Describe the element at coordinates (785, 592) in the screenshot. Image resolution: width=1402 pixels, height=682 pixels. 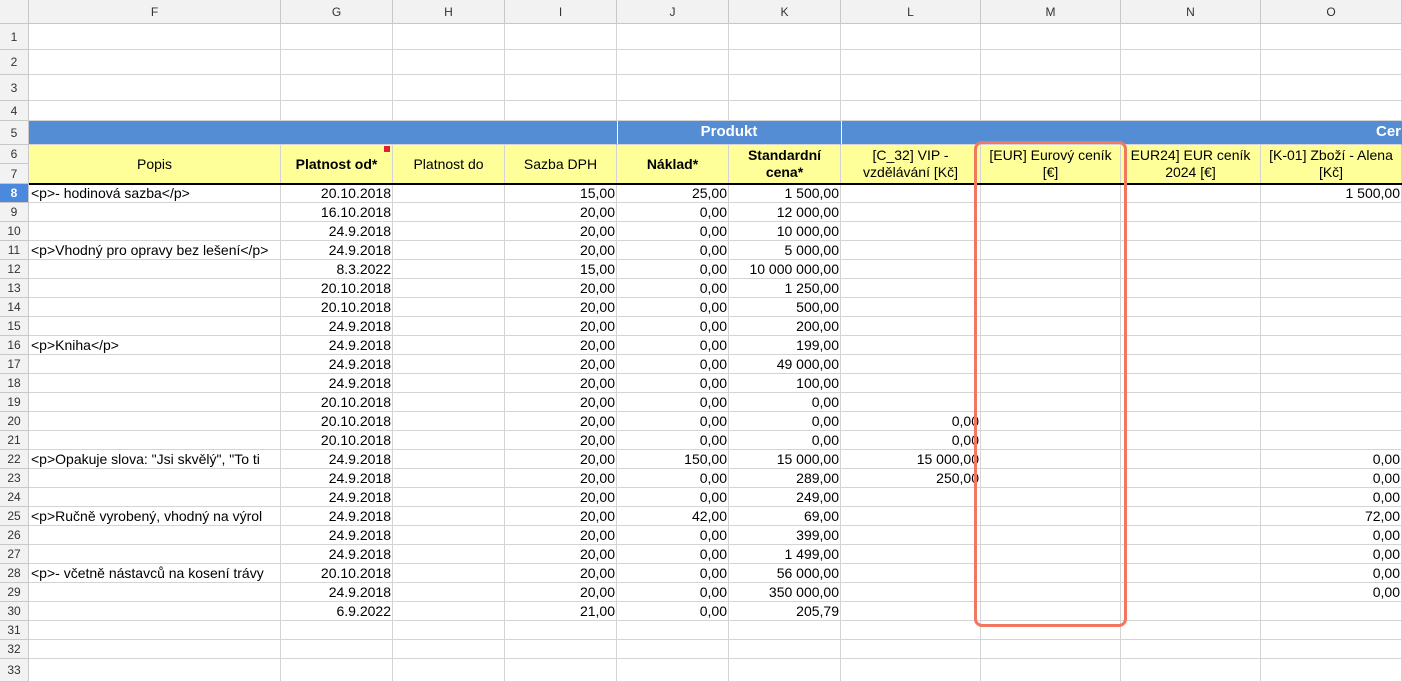
I see `cell-k29: 350 000,00` at that location.